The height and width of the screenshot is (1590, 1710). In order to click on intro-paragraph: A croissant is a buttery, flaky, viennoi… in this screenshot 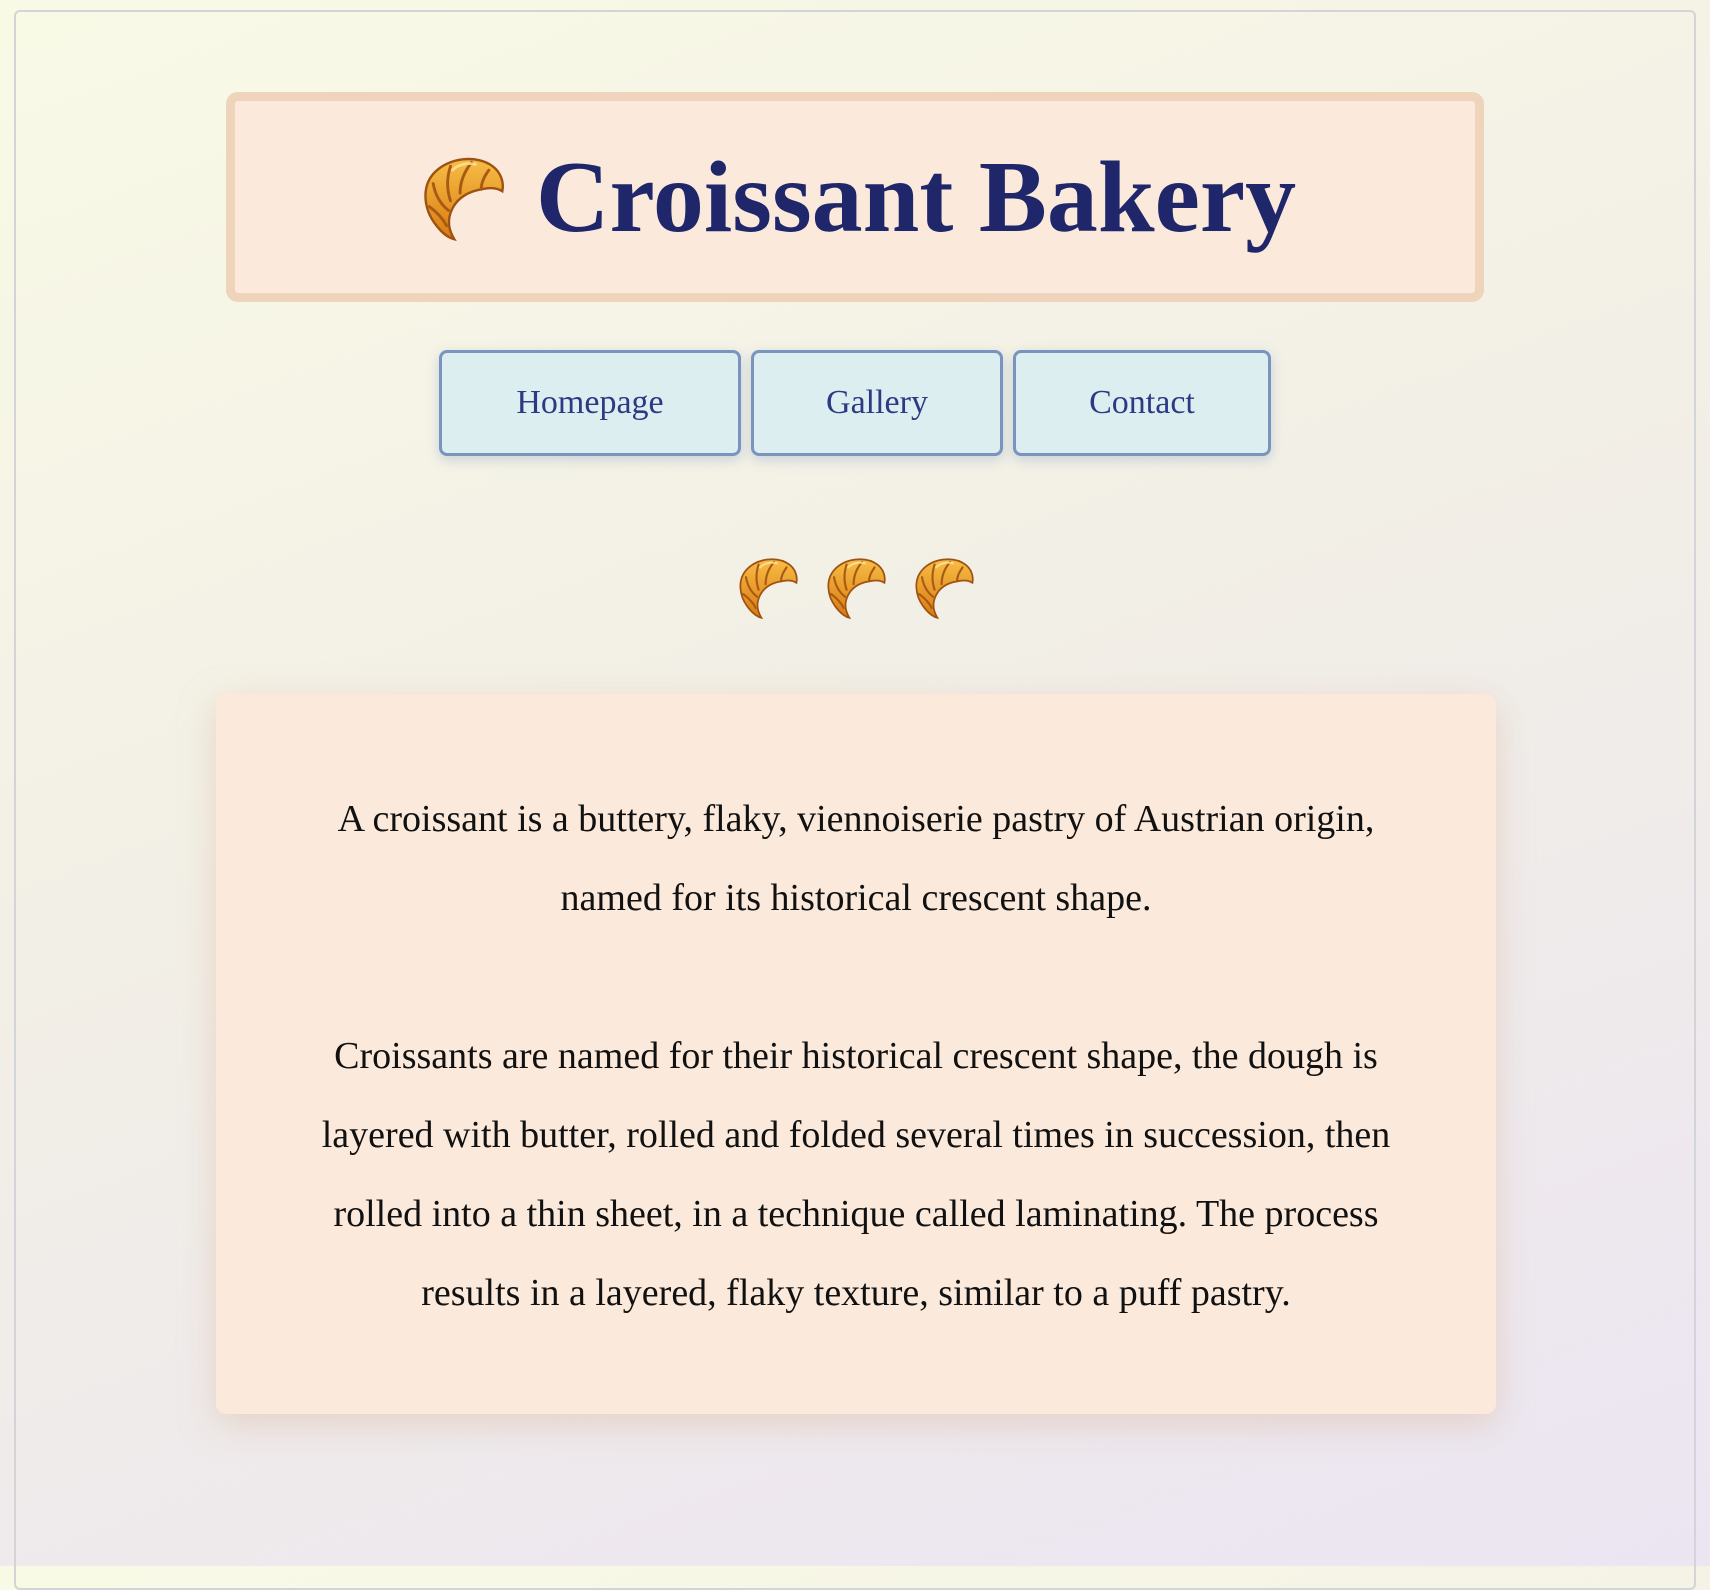, I will do `click(856, 858)`.